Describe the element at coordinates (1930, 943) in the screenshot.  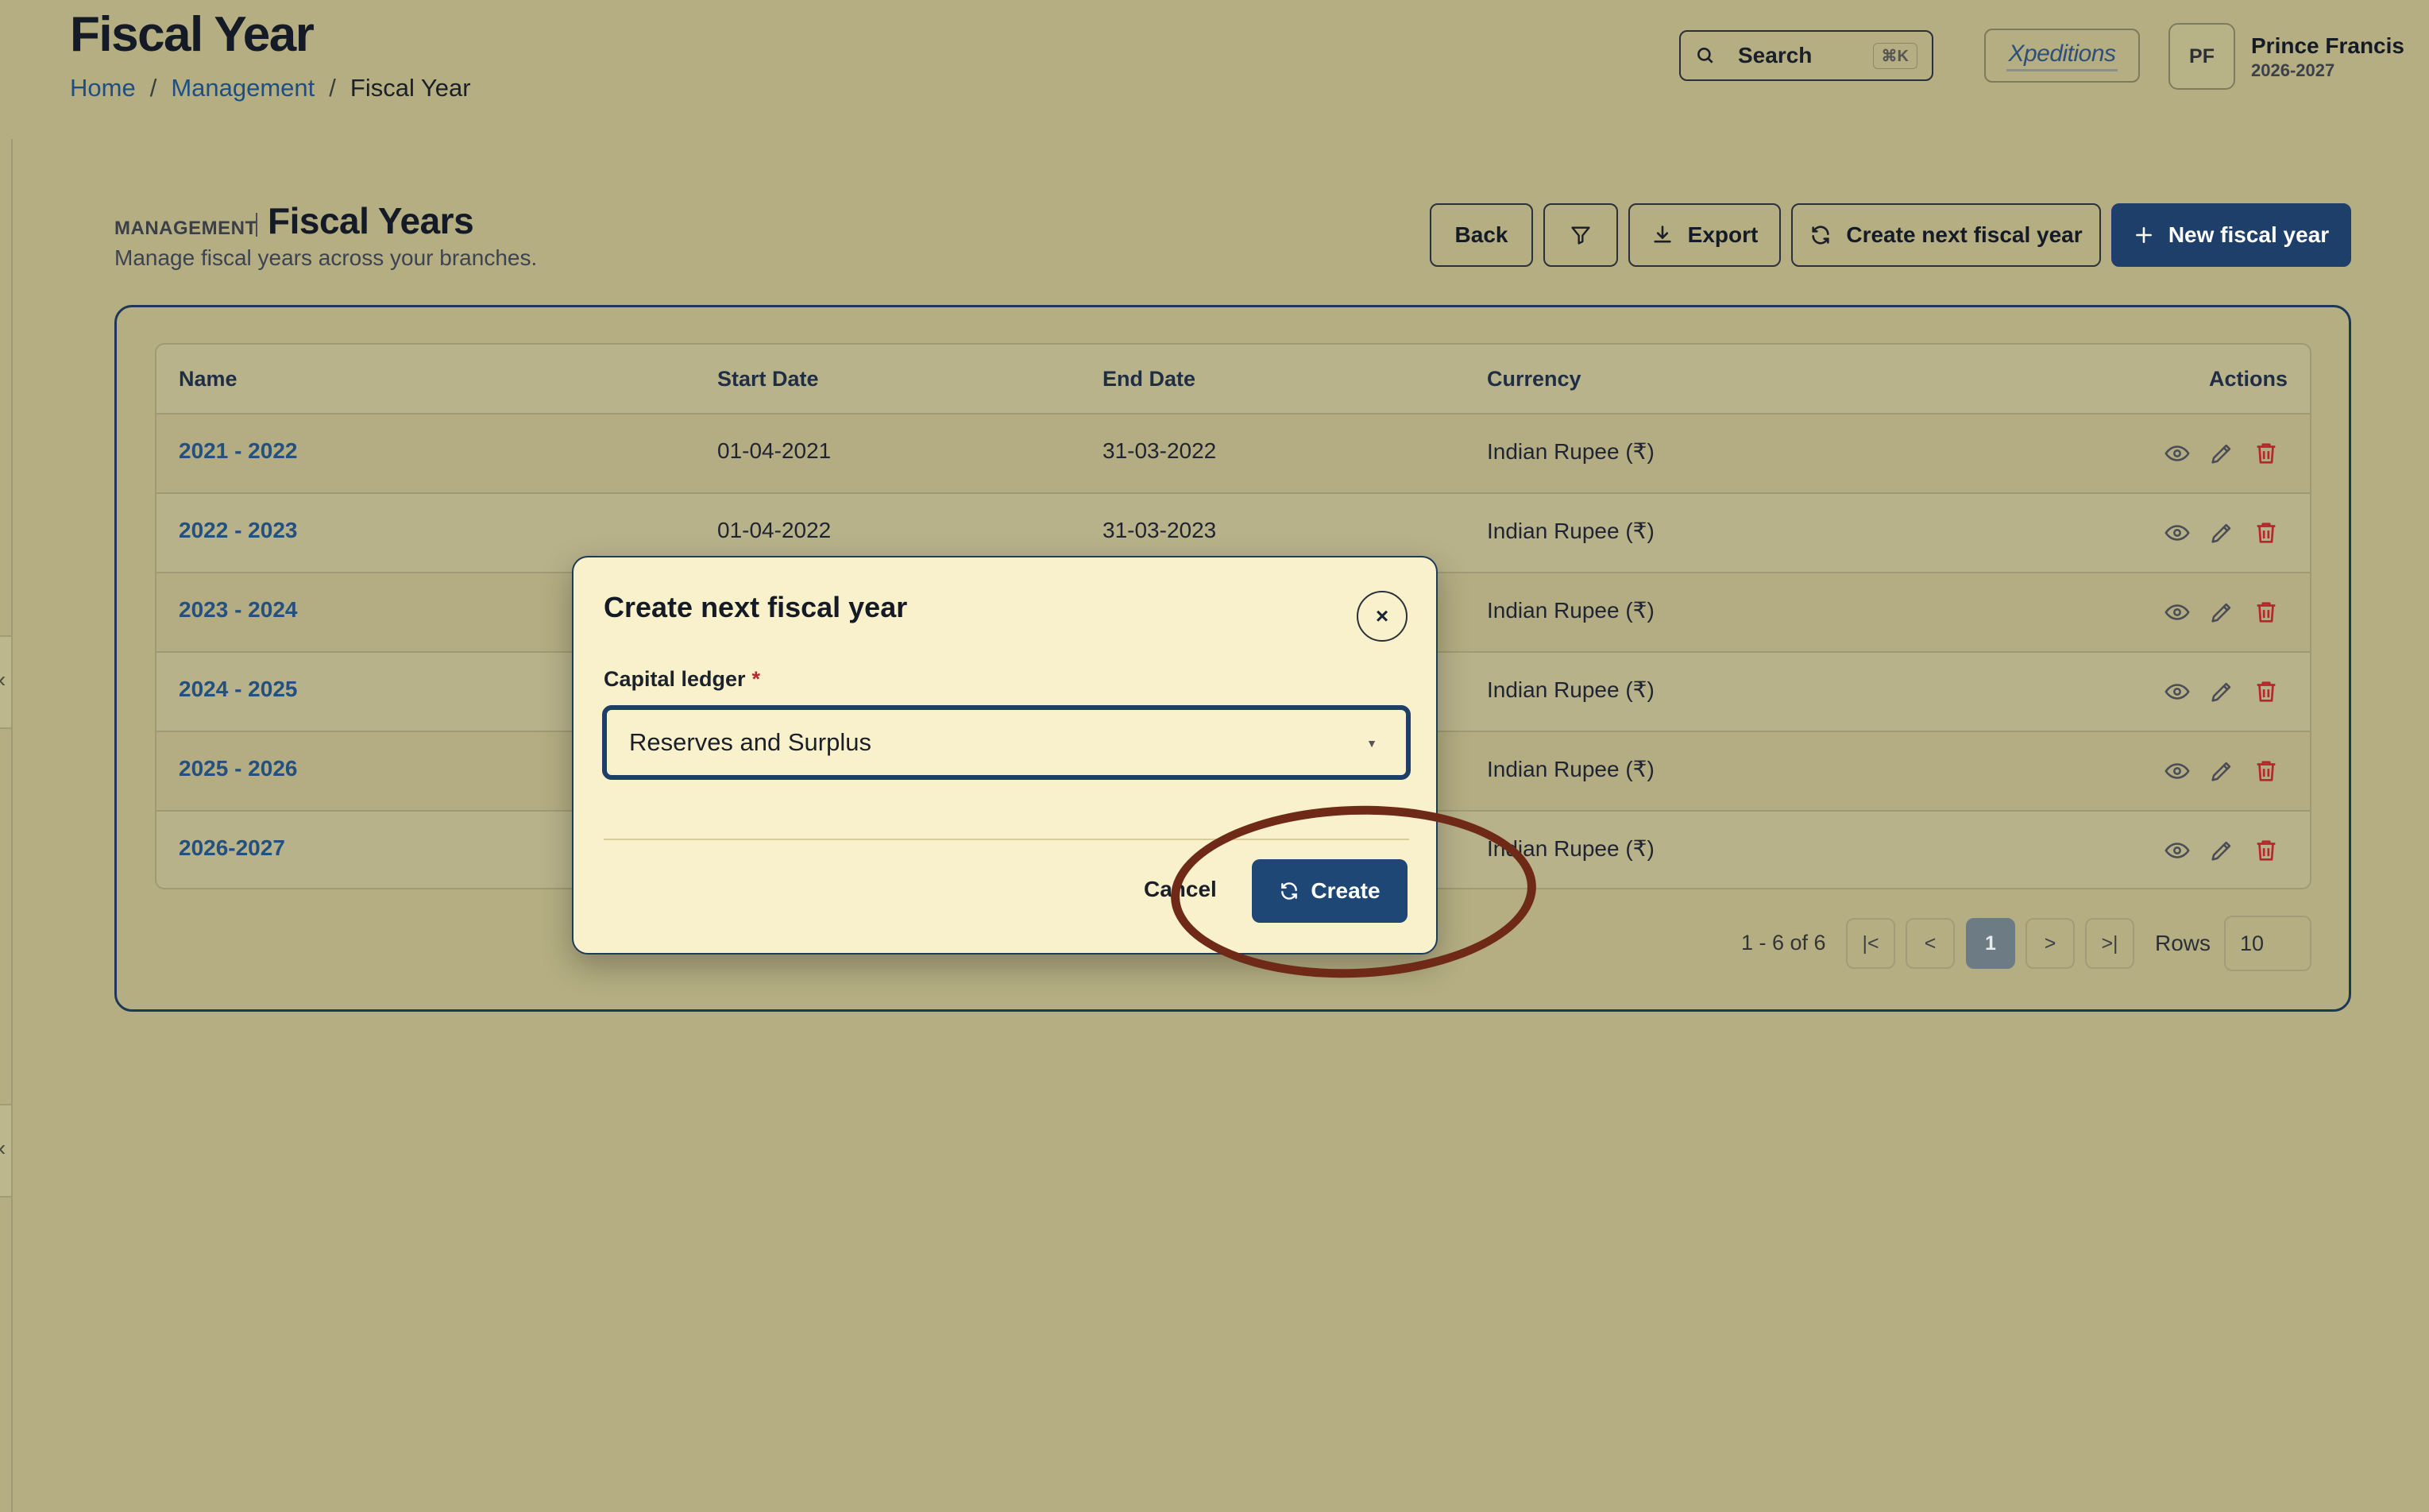
I see `prev-page-button: <` at that location.